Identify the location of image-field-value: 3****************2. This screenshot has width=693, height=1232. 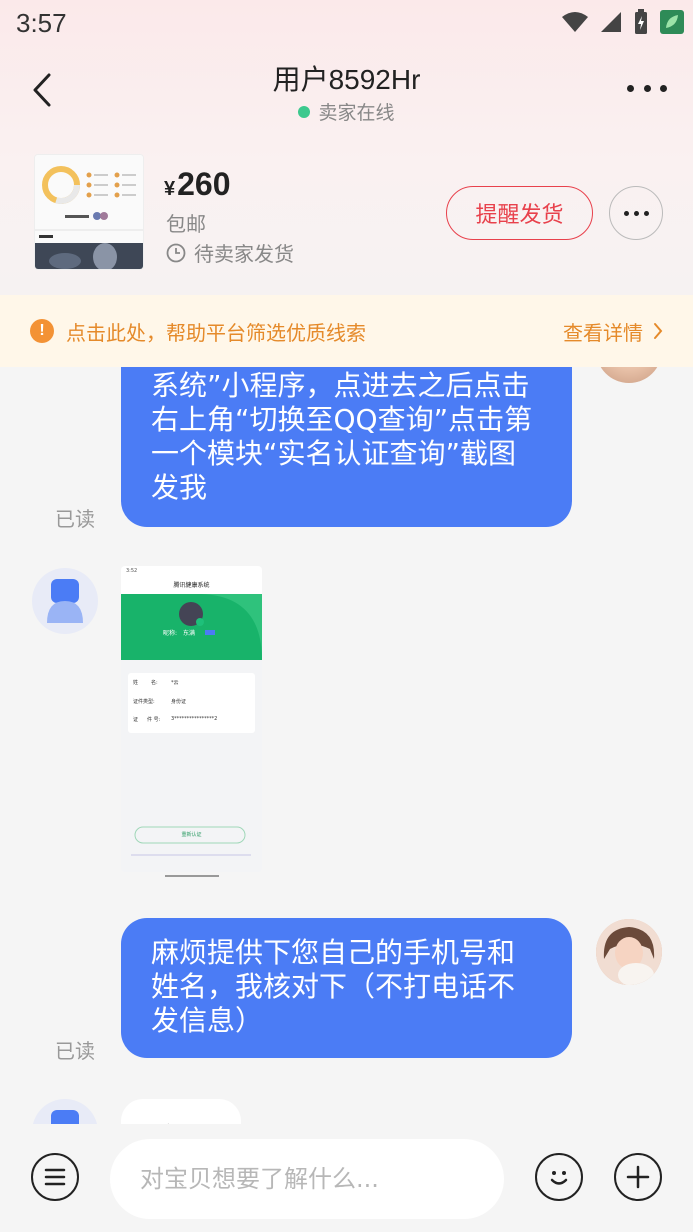
(194, 719).